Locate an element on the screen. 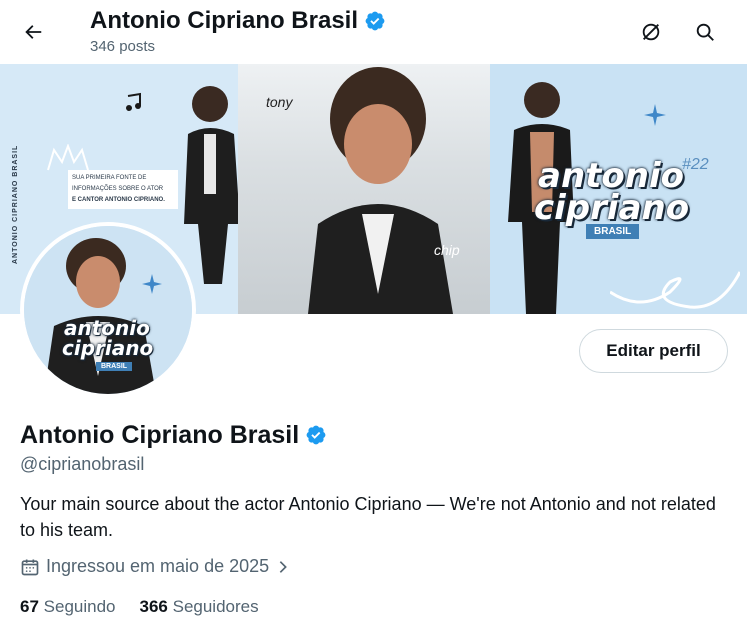 The height and width of the screenshot is (634, 747). post-count: 346 posts is located at coordinates (123, 46).